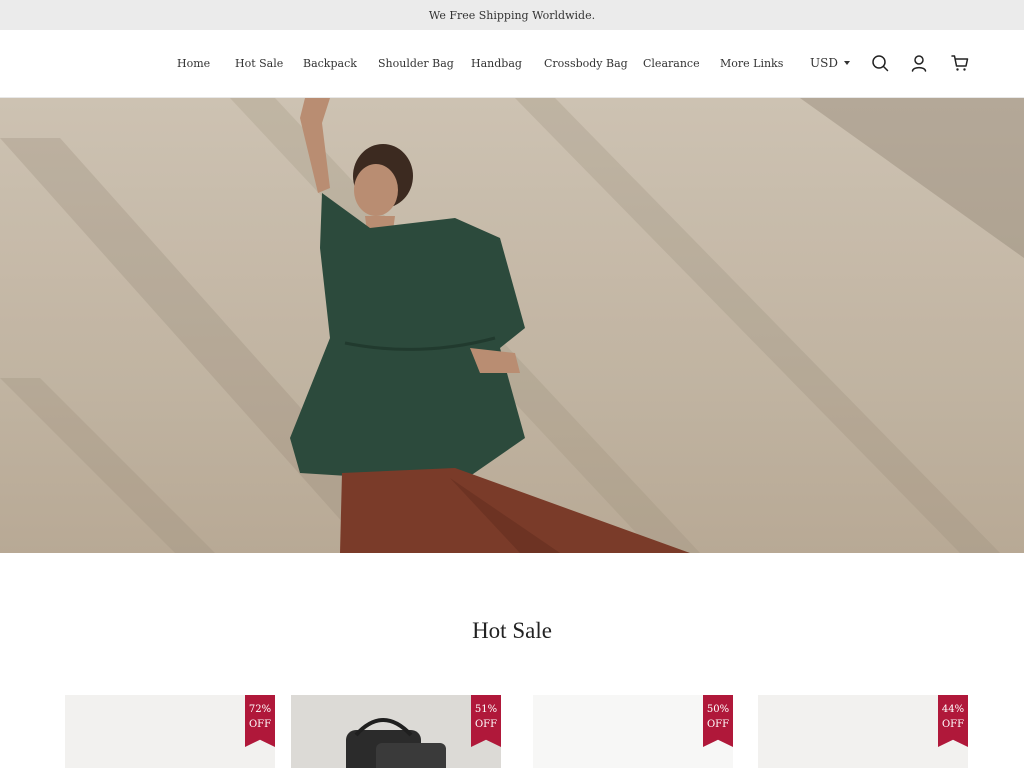 This screenshot has width=1024, height=768. What do you see at coordinates (960, 63) in the screenshot?
I see `cart-icon` at bounding box center [960, 63].